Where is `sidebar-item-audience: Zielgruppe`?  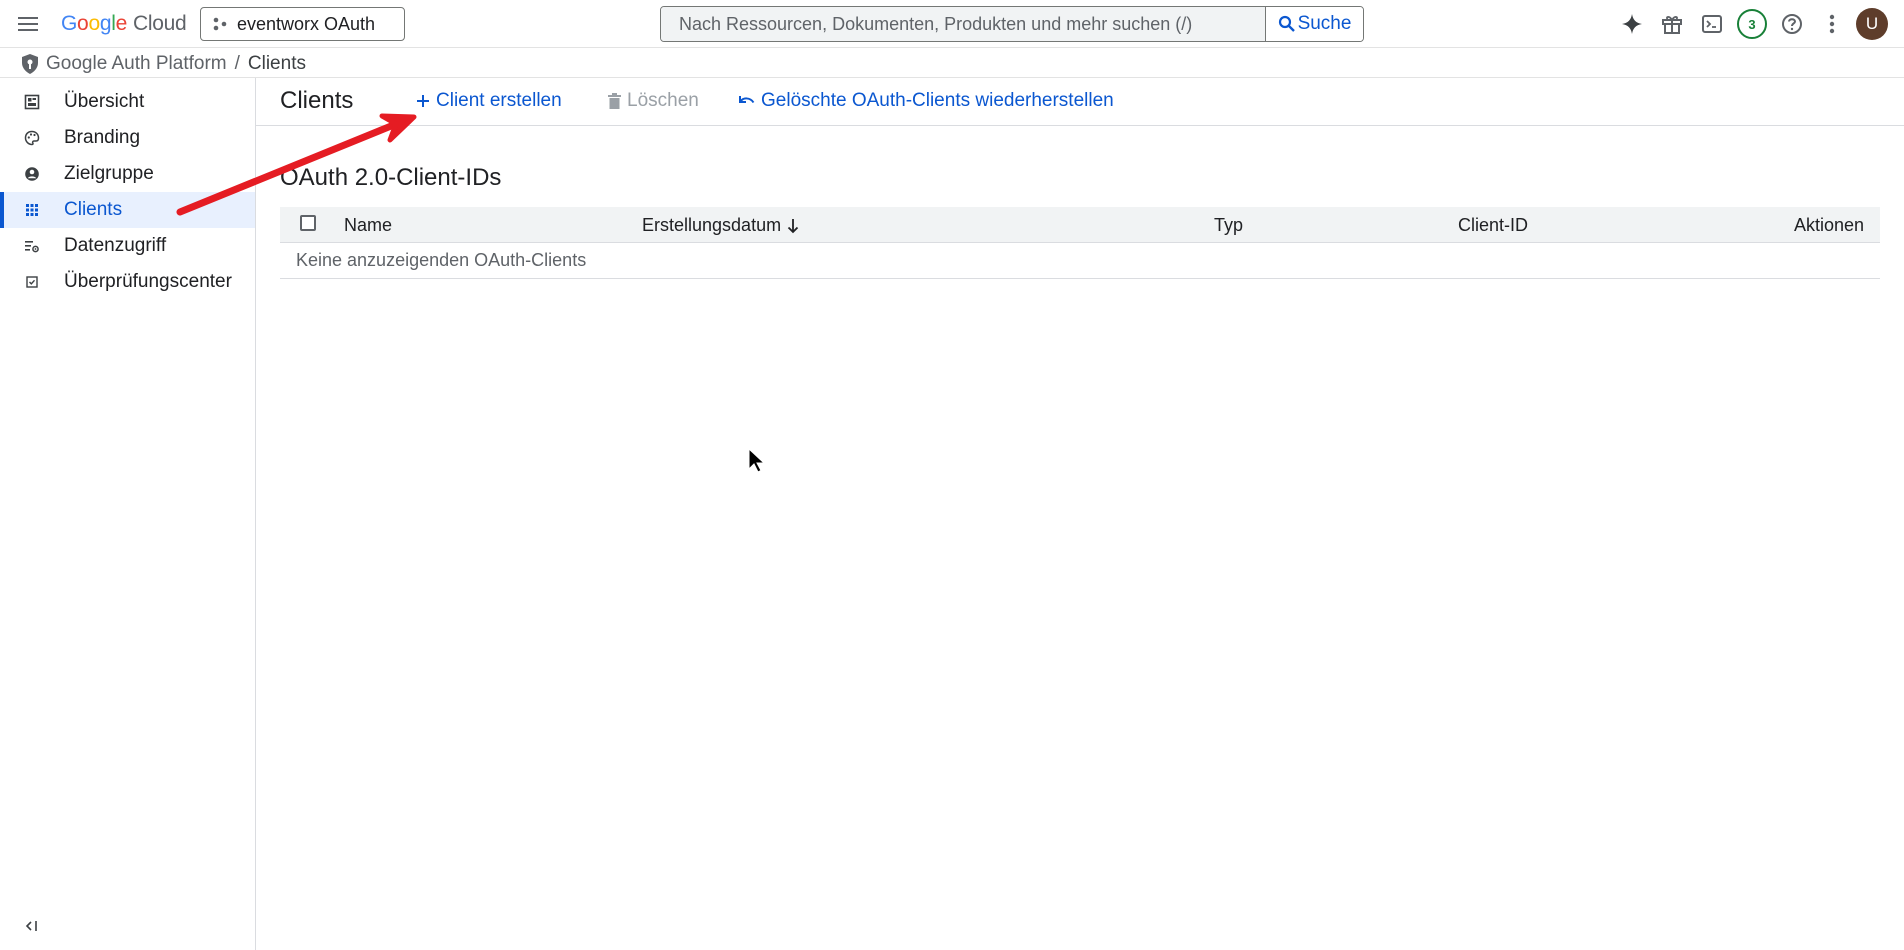
sidebar-item-audience: Zielgruppe is located at coordinates (127, 174).